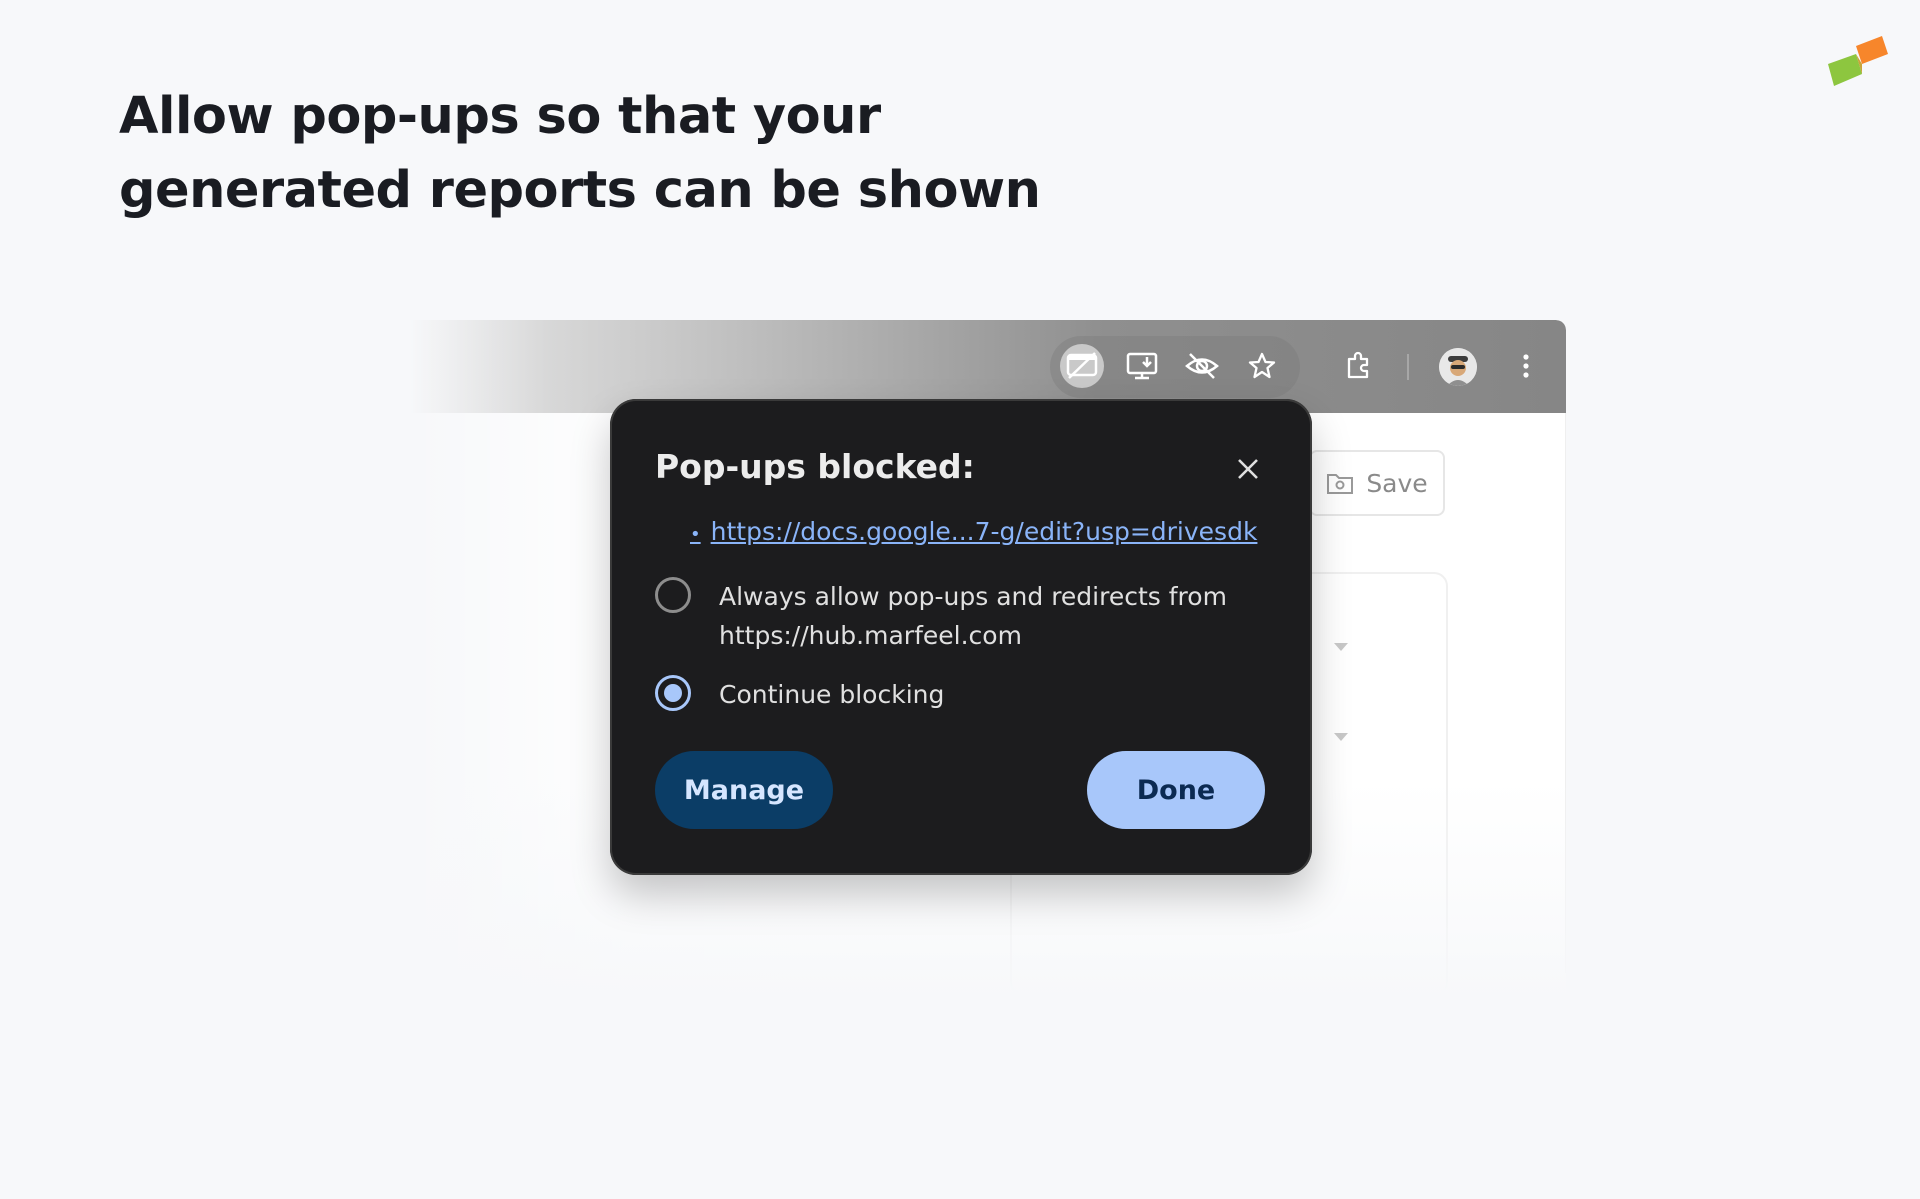  I want to click on save-button: Save, so click(1377, 483).